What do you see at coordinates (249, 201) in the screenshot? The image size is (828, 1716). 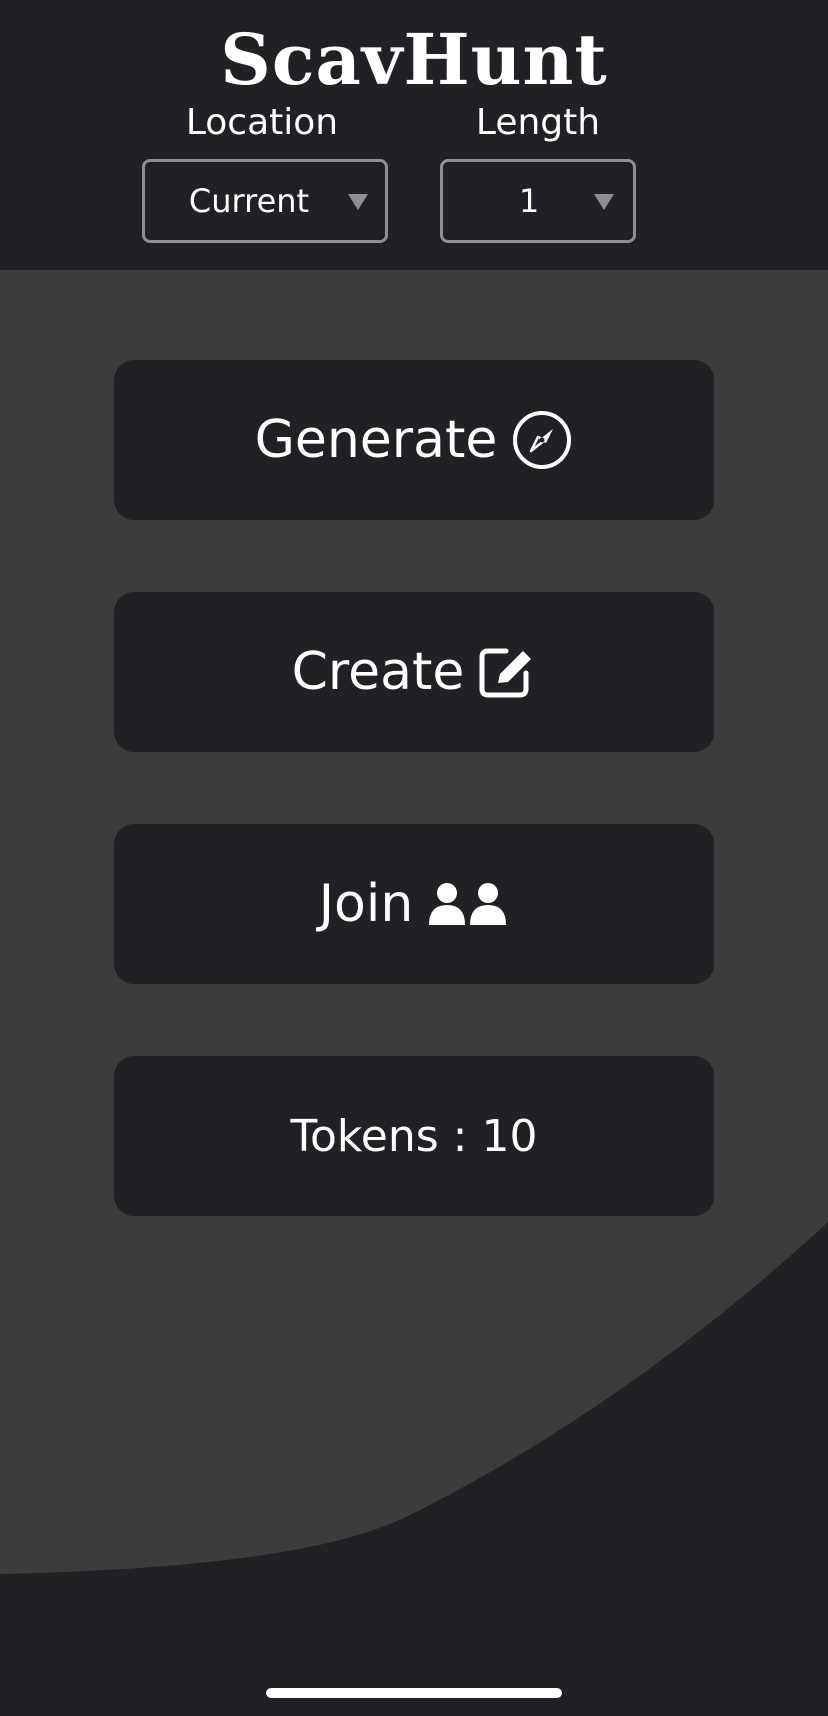 I see `location-select-value: Current` at bounding box center [249, 201].